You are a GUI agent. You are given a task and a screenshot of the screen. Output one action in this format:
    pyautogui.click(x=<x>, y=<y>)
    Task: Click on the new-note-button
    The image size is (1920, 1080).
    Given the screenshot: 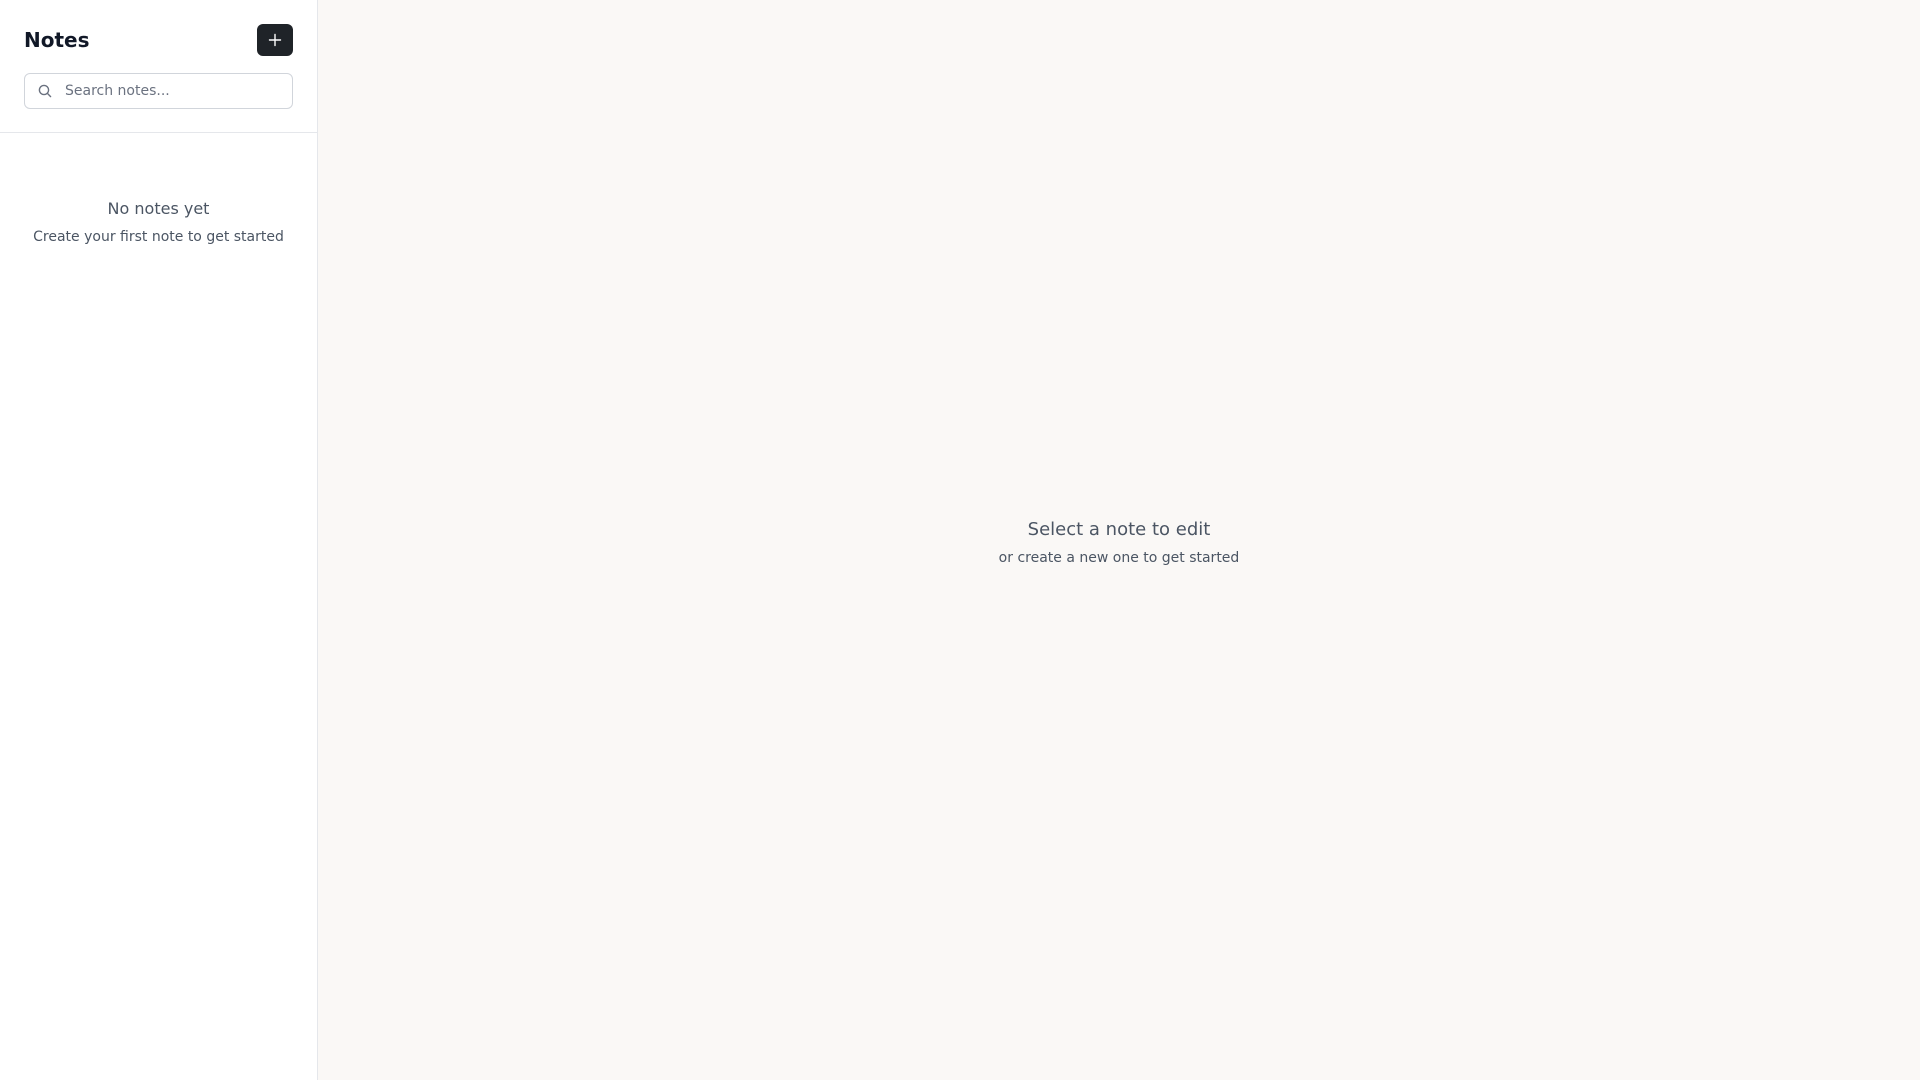 What is the action you would take?
    pyautogui.click(x=275, y=40)
    